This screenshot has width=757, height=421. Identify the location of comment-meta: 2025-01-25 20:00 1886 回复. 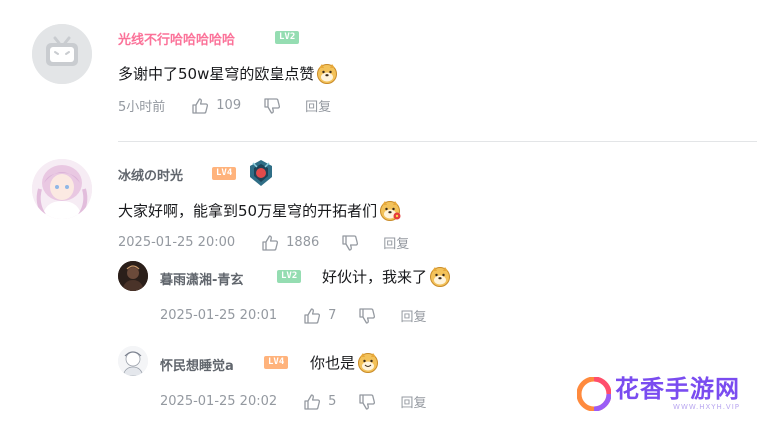
(263, 242).